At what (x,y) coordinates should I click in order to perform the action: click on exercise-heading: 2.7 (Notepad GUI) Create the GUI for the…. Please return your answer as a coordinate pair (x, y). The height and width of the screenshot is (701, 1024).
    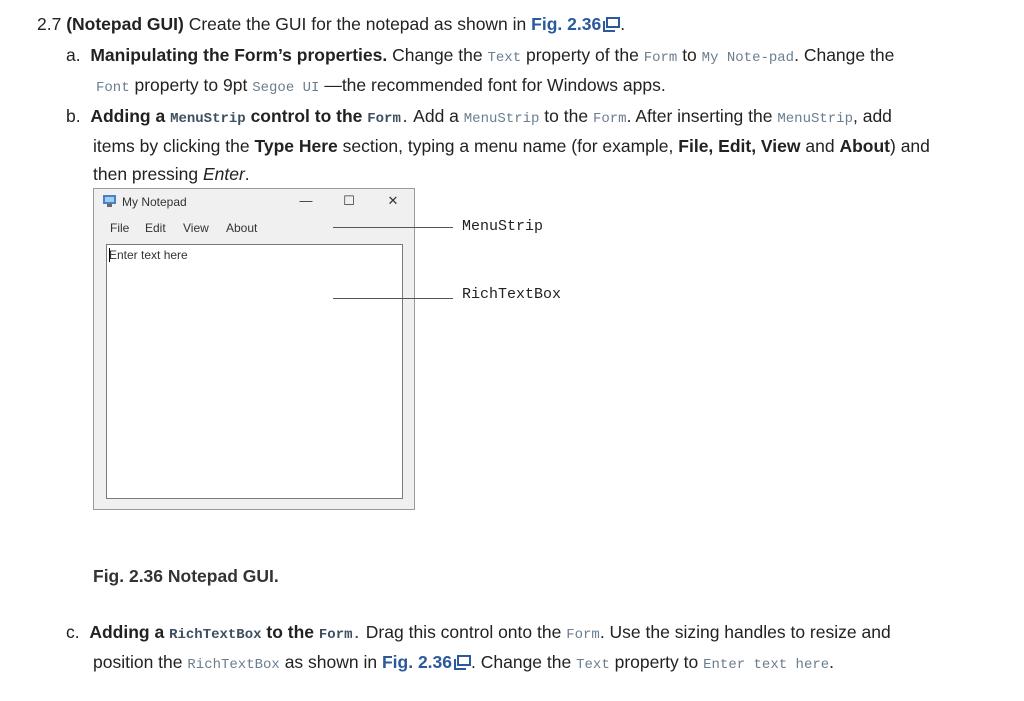
    Looking at the image, I should click on (331, 24).